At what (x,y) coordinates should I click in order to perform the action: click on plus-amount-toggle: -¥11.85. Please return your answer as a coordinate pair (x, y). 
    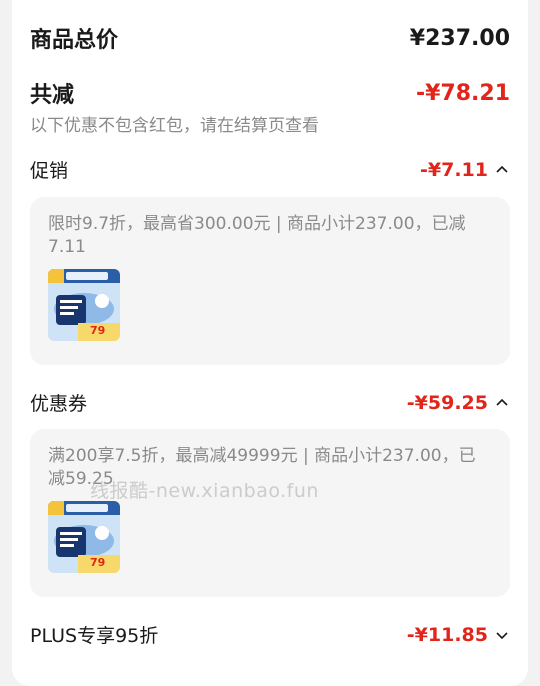
    Looking at the image, I should click on (458, 635).